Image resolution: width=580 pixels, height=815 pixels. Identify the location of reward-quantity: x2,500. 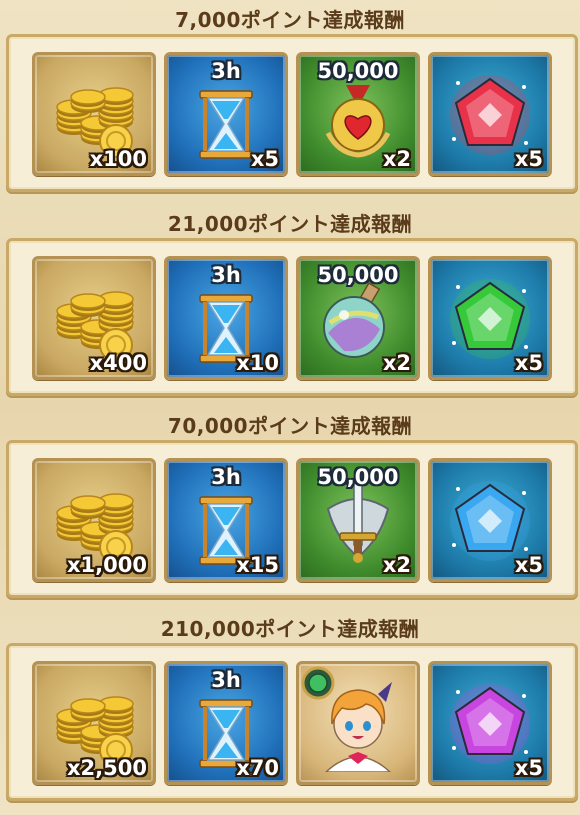
(107, 768).